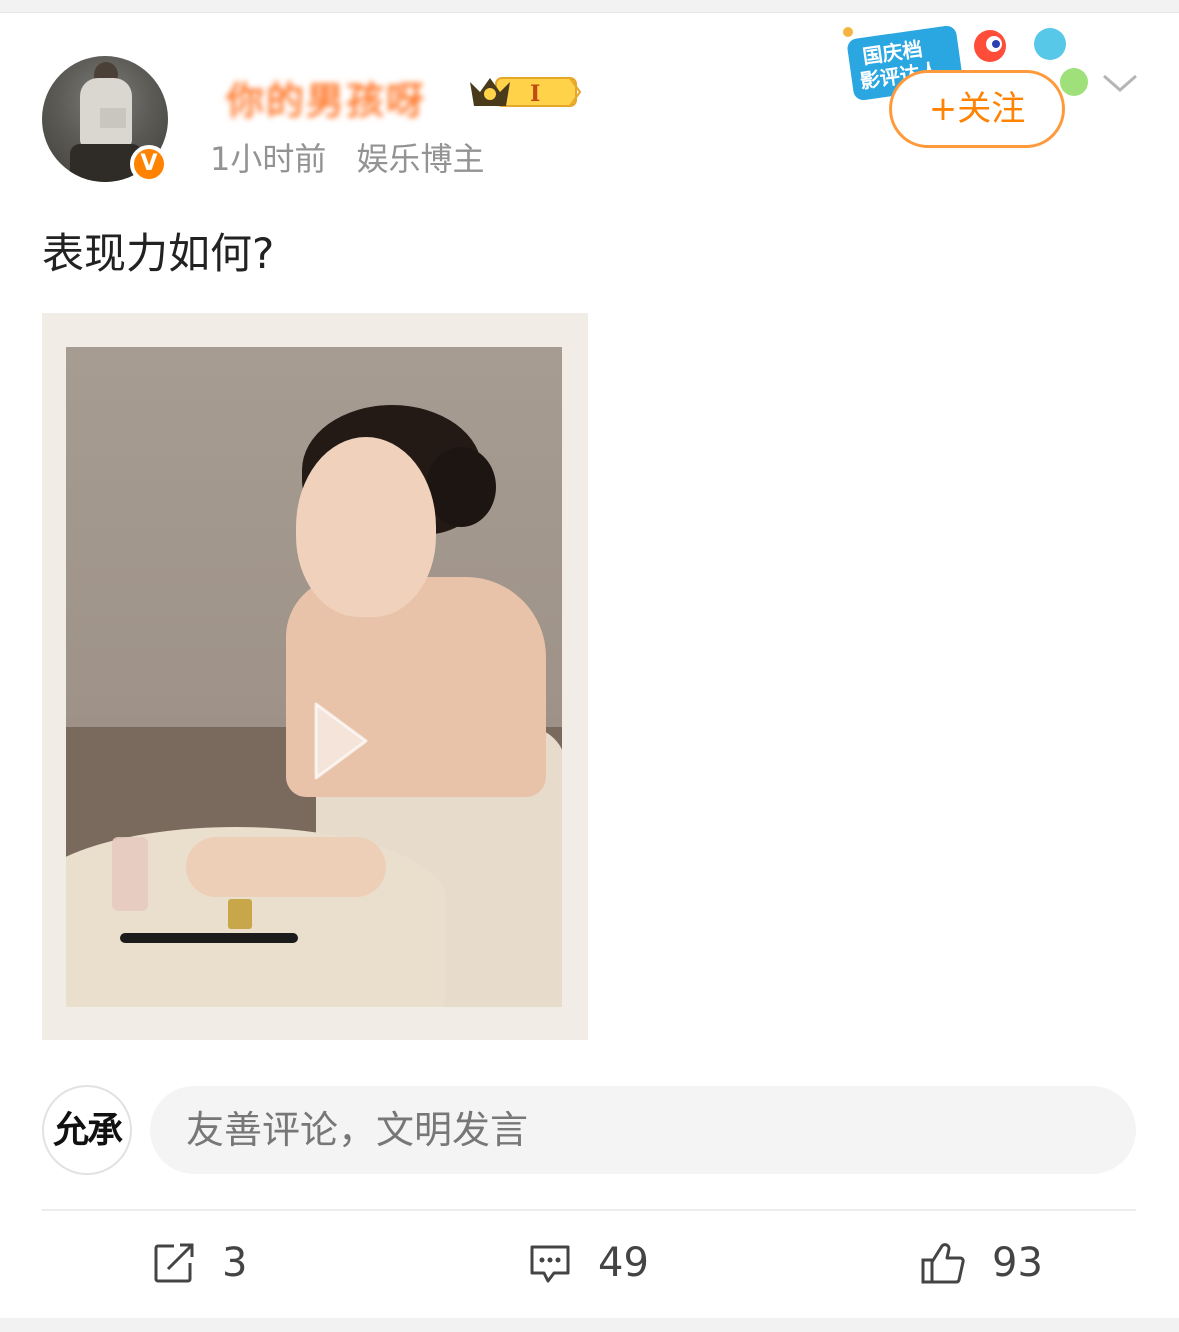  Describe the element at coordinates (199, 1263) in the screenshot. I see `repost-button: 3` at that location.